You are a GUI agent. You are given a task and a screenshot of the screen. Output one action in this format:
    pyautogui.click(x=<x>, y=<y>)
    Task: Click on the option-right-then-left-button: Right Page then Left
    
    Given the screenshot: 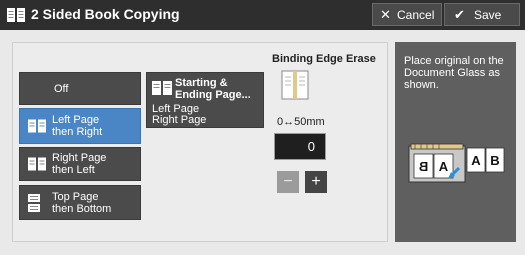 What is the action you would take?
    pyautogui.click(x=80, y=164)
    